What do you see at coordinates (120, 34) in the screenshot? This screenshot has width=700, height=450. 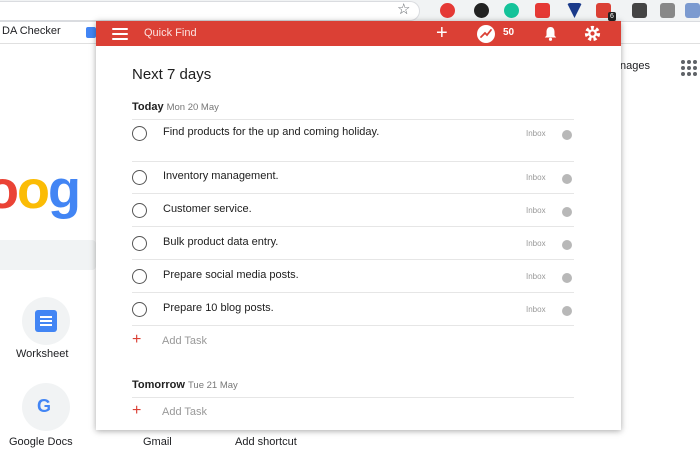 I see `menu-icon` at bounding box center [120, 34].